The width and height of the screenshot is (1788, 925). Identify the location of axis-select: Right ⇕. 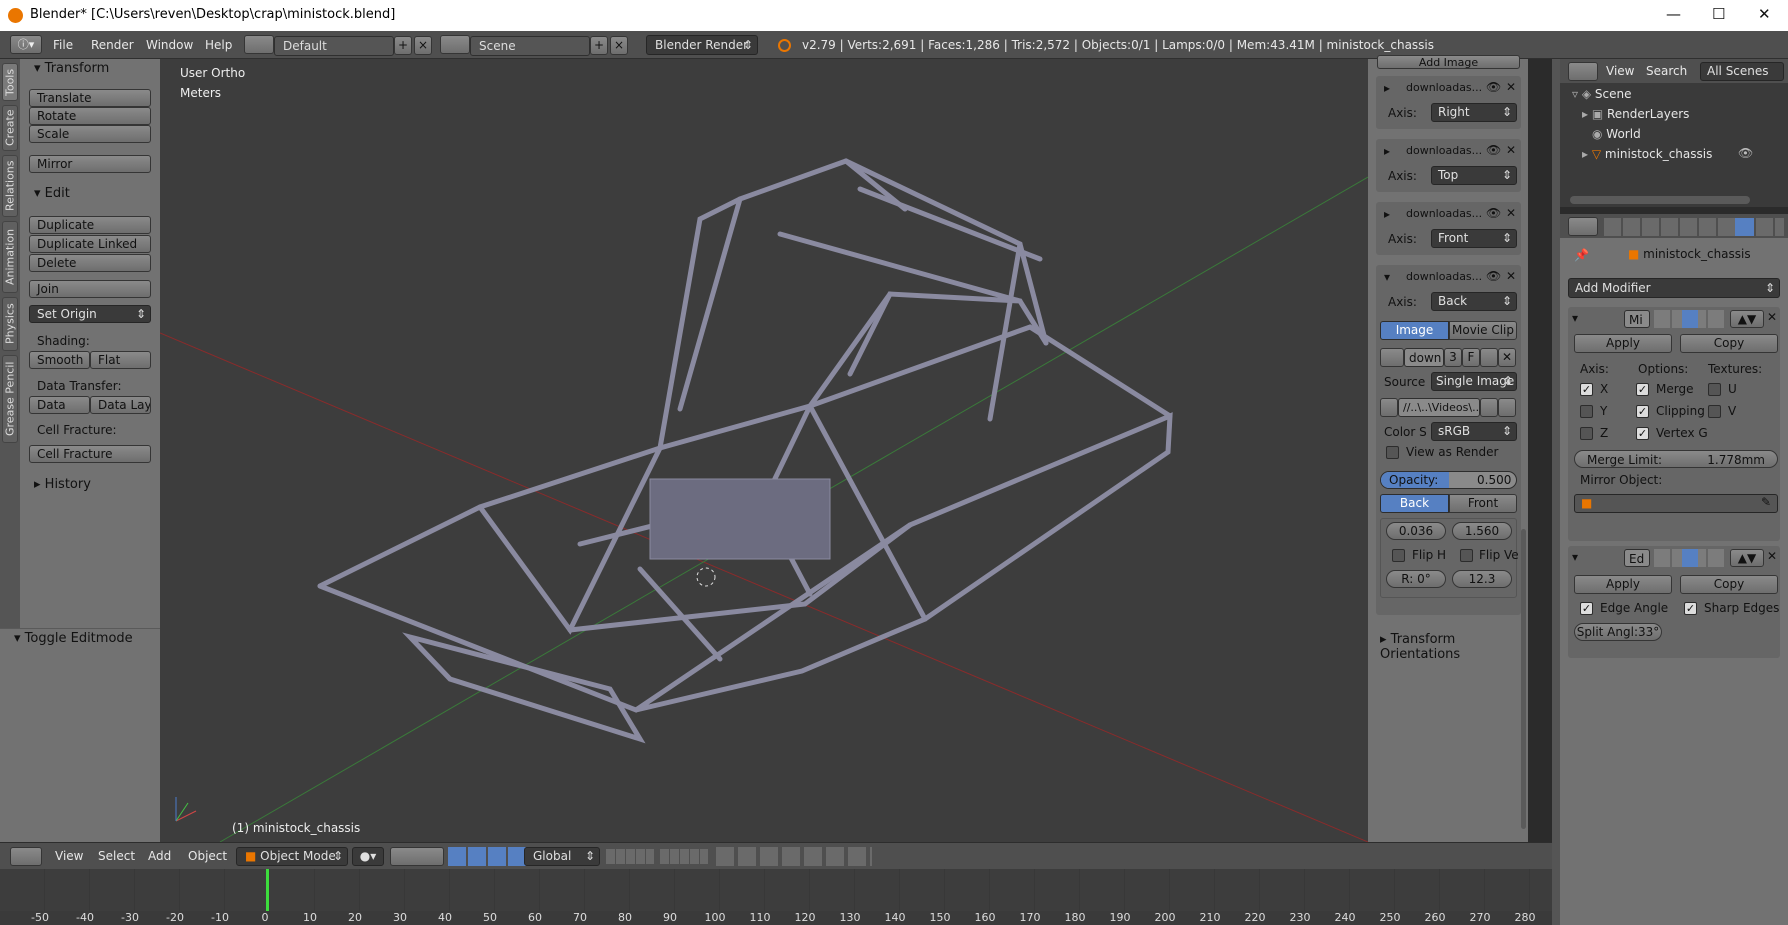
(1474, 112).